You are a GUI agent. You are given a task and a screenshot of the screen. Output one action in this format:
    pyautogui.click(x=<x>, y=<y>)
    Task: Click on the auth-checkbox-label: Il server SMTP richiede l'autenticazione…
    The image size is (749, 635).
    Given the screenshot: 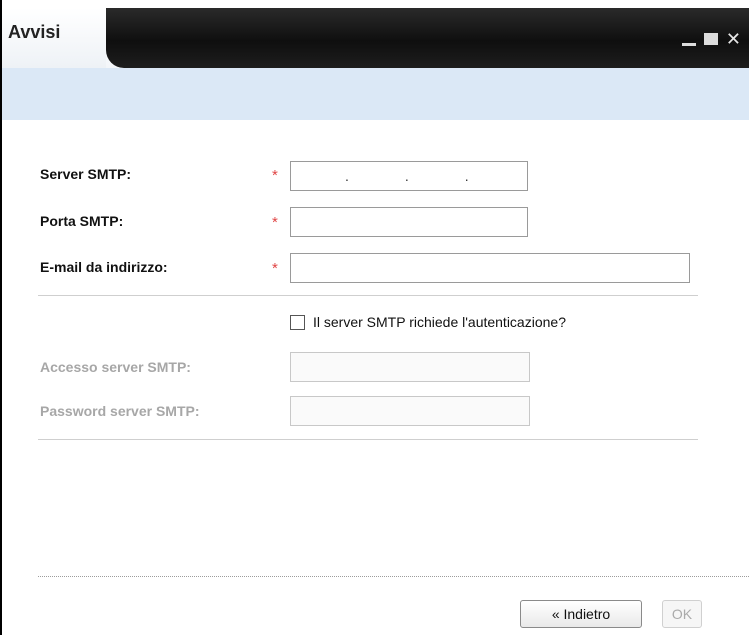 What is the action you would take?
    pyautogui.click(x=439, y=322)
    